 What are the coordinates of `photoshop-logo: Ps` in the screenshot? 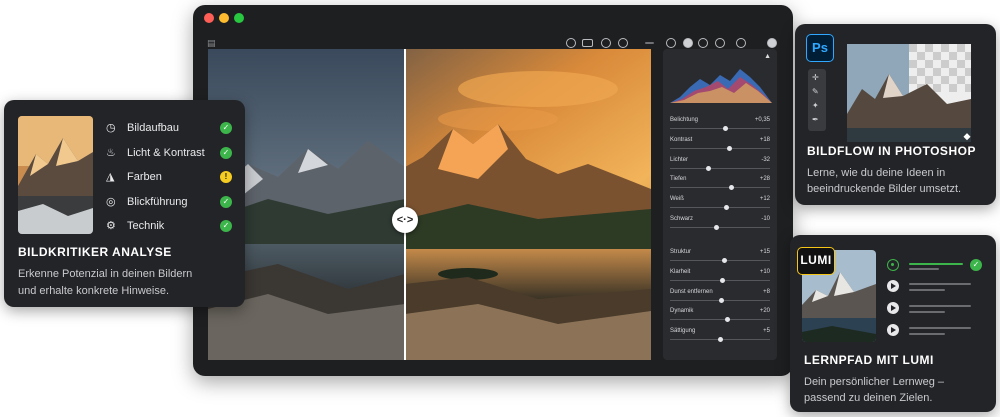 It's located at (820, 48).